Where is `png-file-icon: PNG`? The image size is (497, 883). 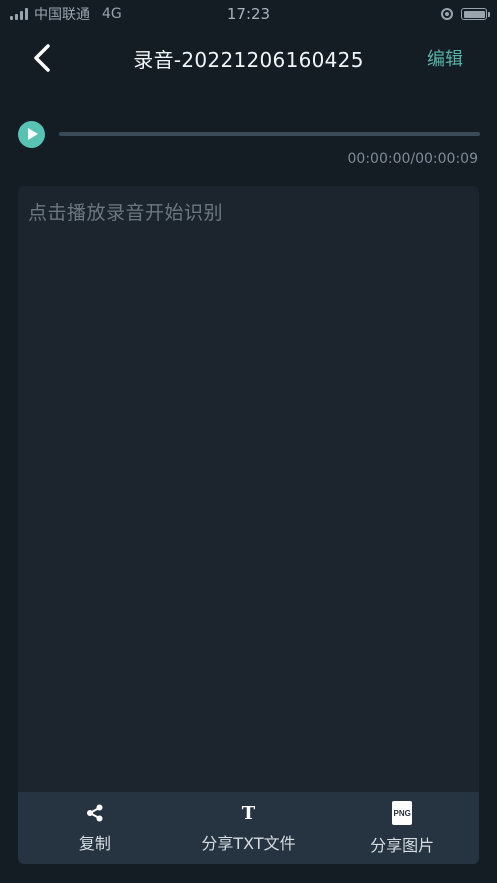 png-file-icon: PNG is located at coordinates (402, 813).